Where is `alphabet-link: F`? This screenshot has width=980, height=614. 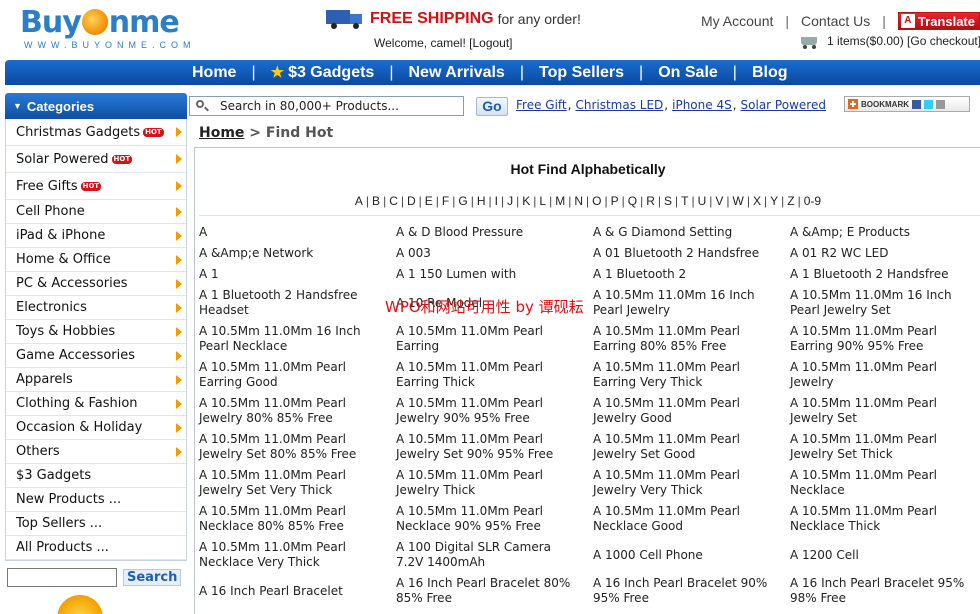 alphabet-link: F is located at coordinates (445, 201).